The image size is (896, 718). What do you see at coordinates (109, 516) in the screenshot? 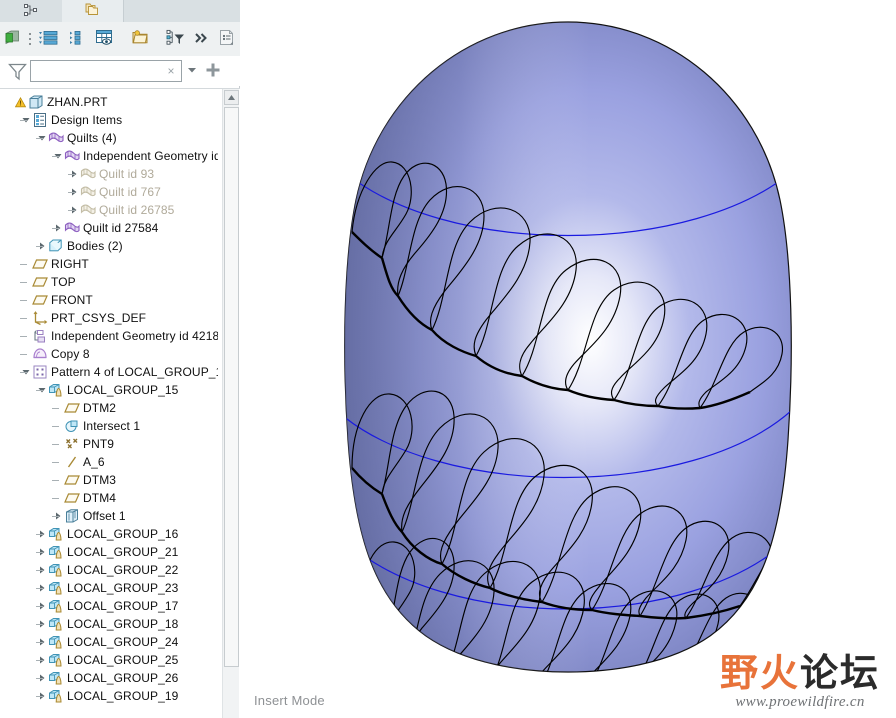
I see `tree-item-offset-1: Offset 1` at bounding box center [109, 516].